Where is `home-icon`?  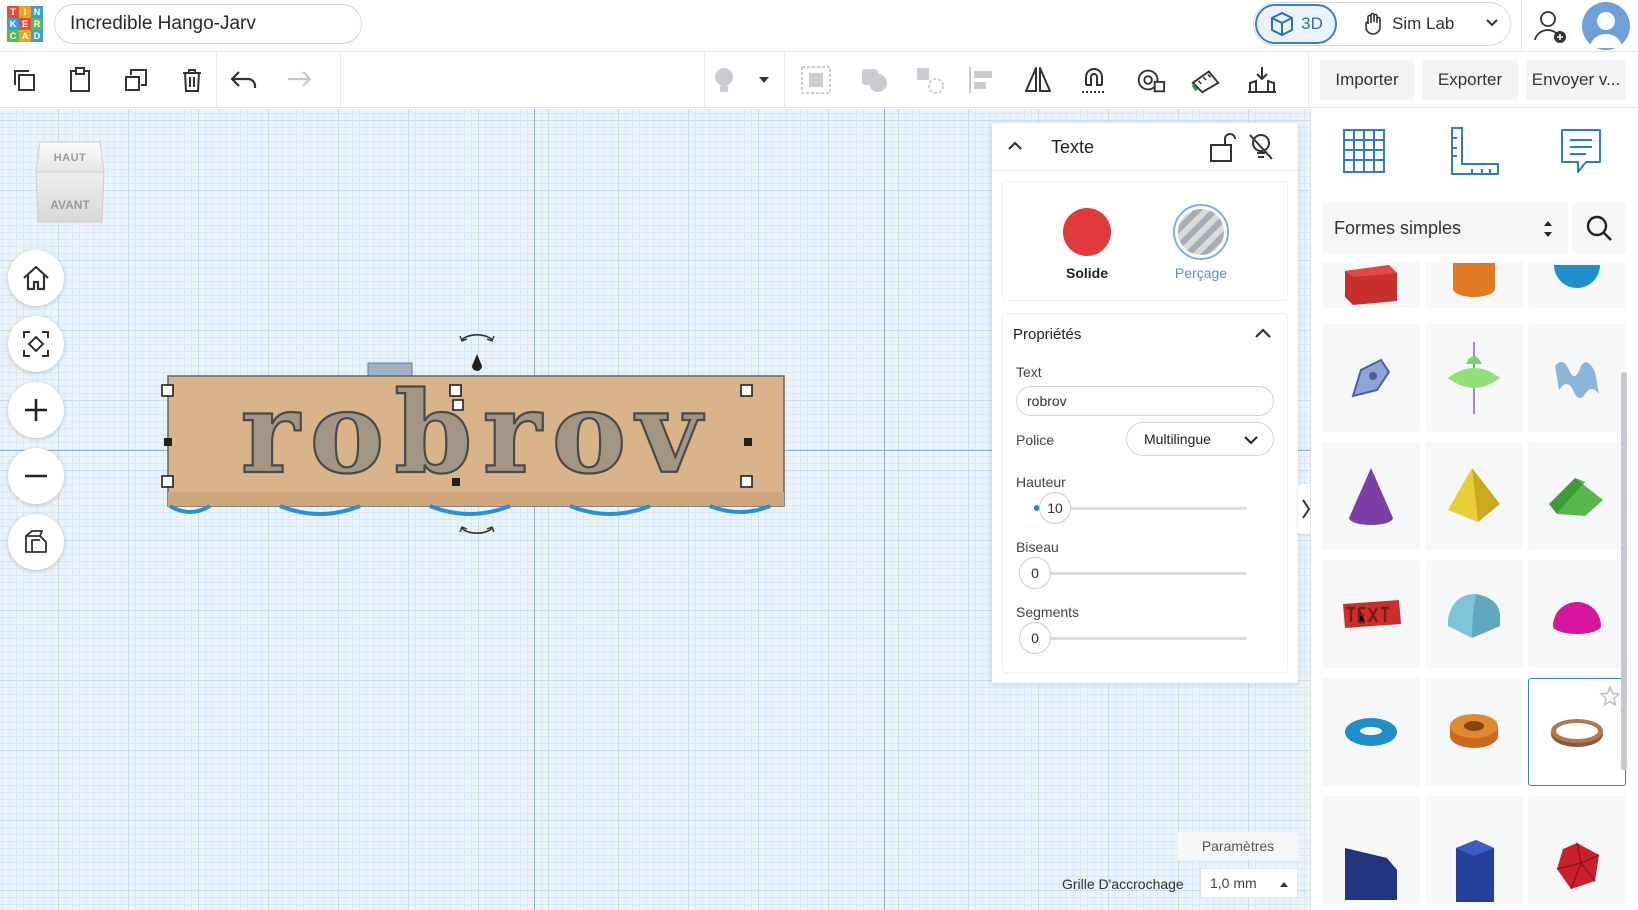
home-icon is located at coordinates (36, 278).